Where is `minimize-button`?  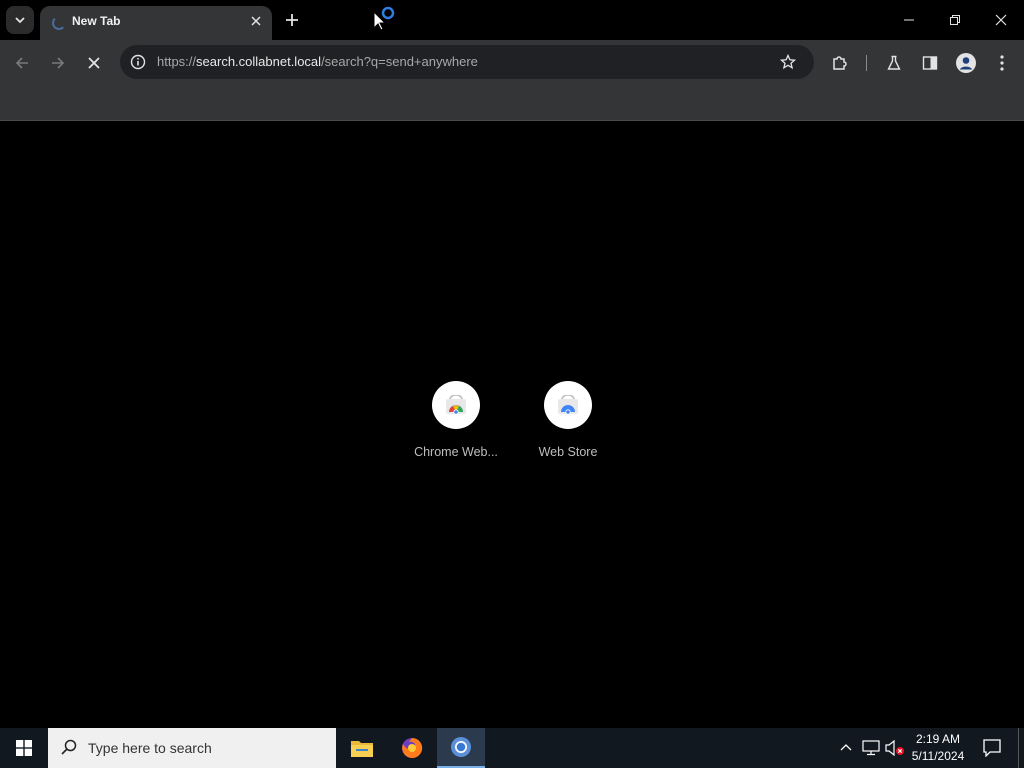 minimize-button is located at coordinates (909, 20).